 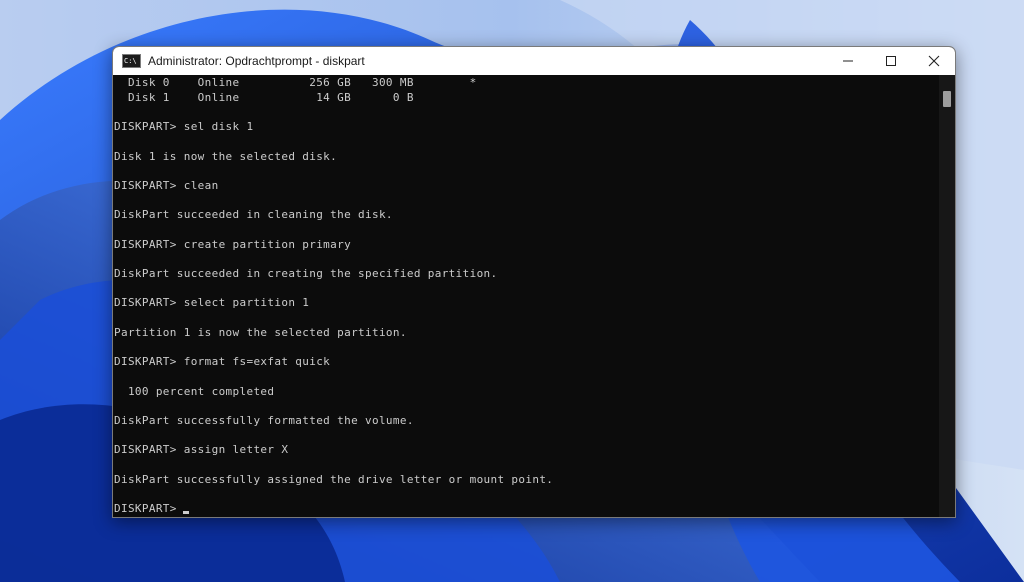 What do you see at coordinates (253, 214) in the screenshot?
I see `terminal-line: DiskPart succeeded in cleaning the disk.` at bounding box center [253, 214].